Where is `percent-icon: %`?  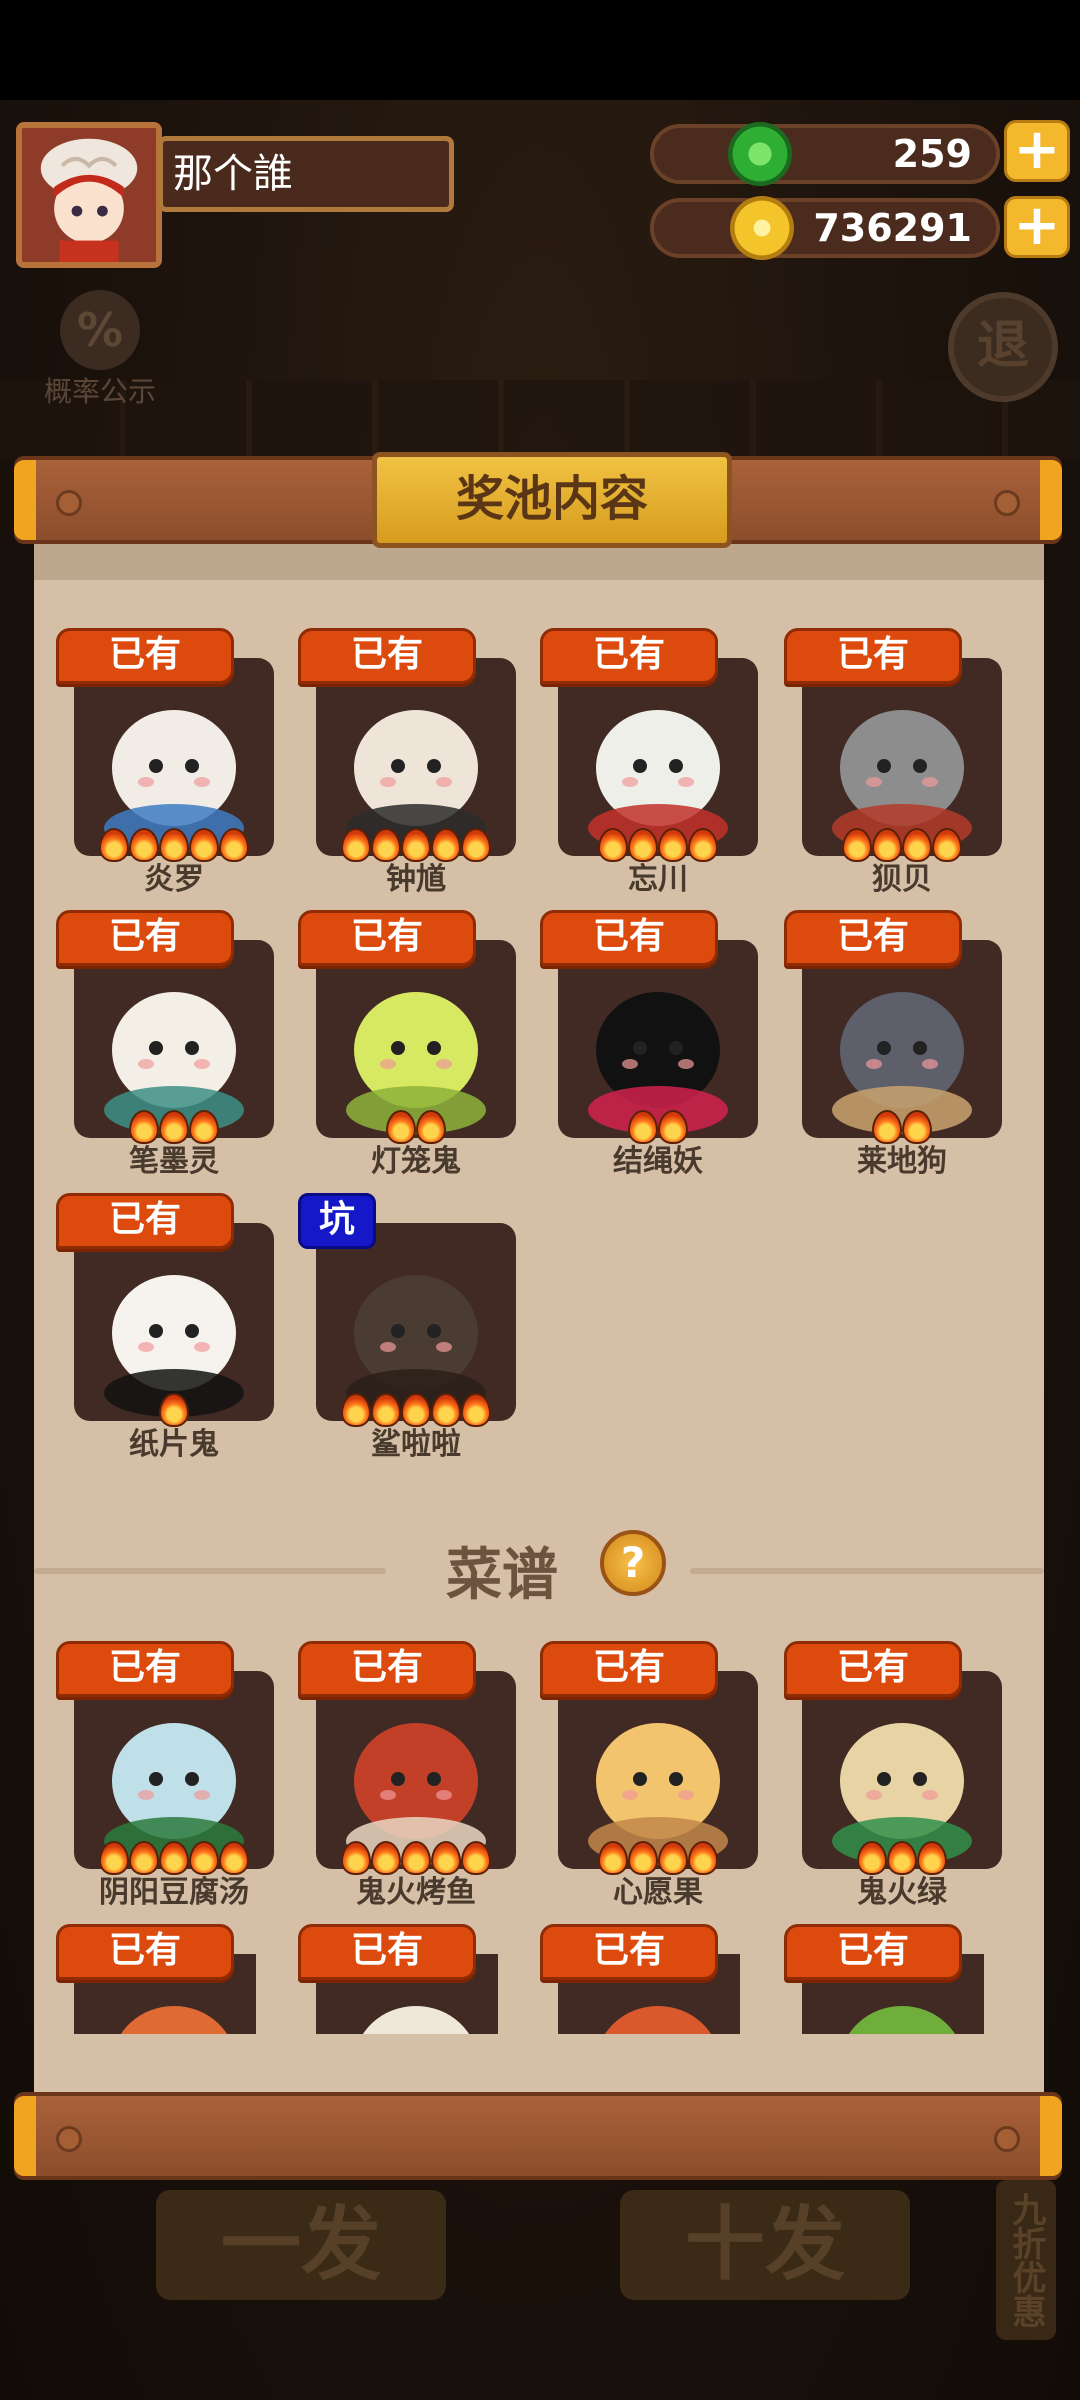
percent-icon: % is located at coordinates (100, 330).